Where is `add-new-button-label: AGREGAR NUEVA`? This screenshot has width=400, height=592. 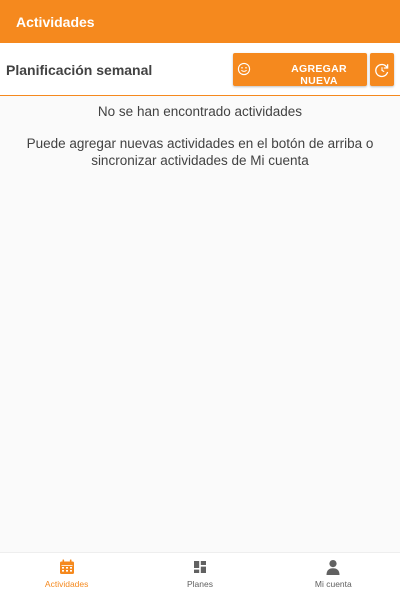 add-new-button-label: AGREGAR NUEVA is located at coordinates (319, 75).